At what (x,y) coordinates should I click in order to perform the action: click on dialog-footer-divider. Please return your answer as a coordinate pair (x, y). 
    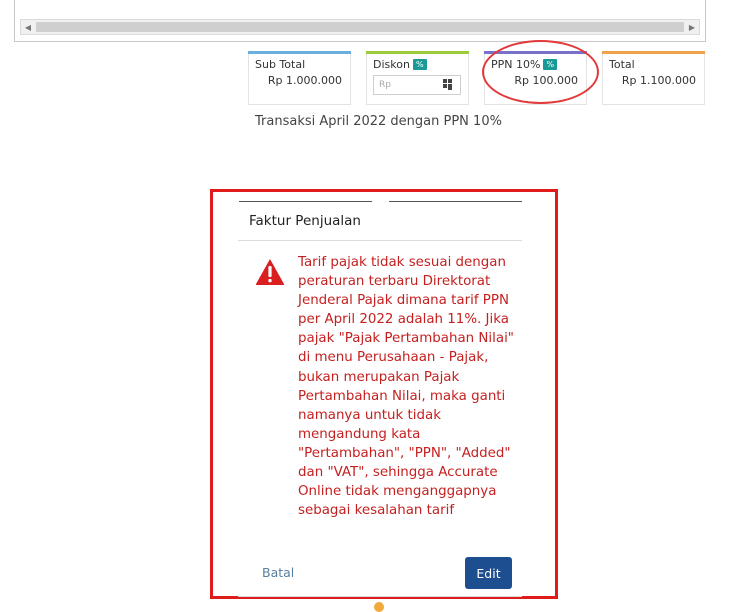
    Looking at the image, I should click on (380, 596).